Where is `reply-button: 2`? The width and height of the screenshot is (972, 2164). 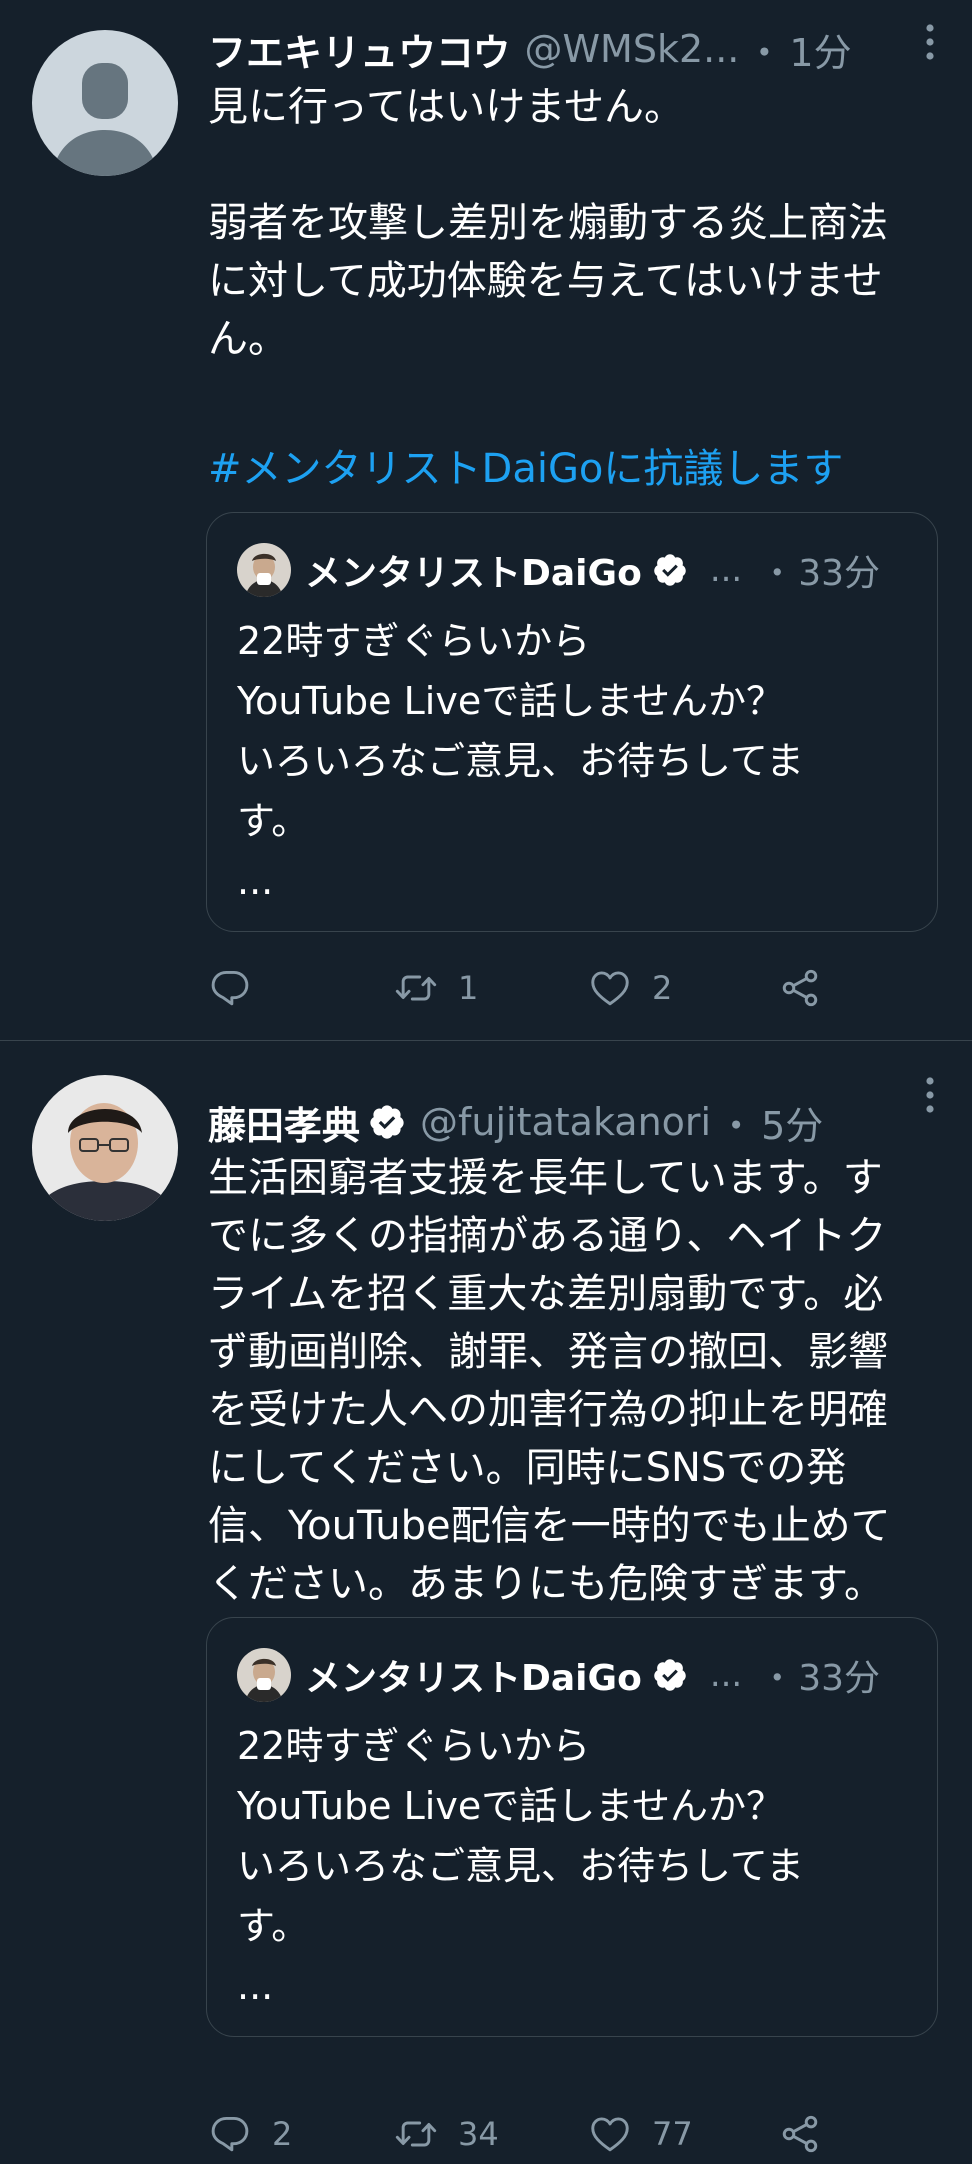
reply-button: 2 is located at coordinates (250, 2134).